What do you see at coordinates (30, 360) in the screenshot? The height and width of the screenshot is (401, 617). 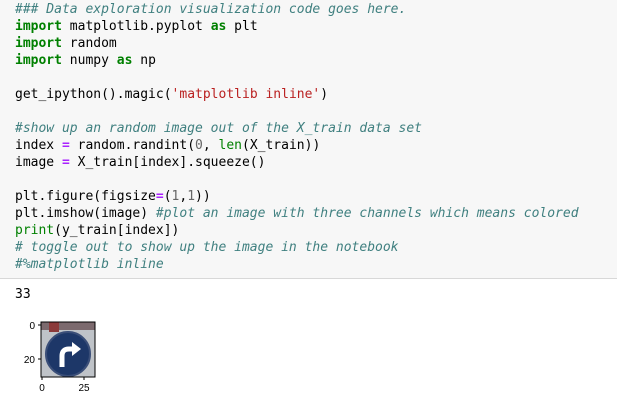 I see `y-tick-label: 20` at bounding box center [30, 360].